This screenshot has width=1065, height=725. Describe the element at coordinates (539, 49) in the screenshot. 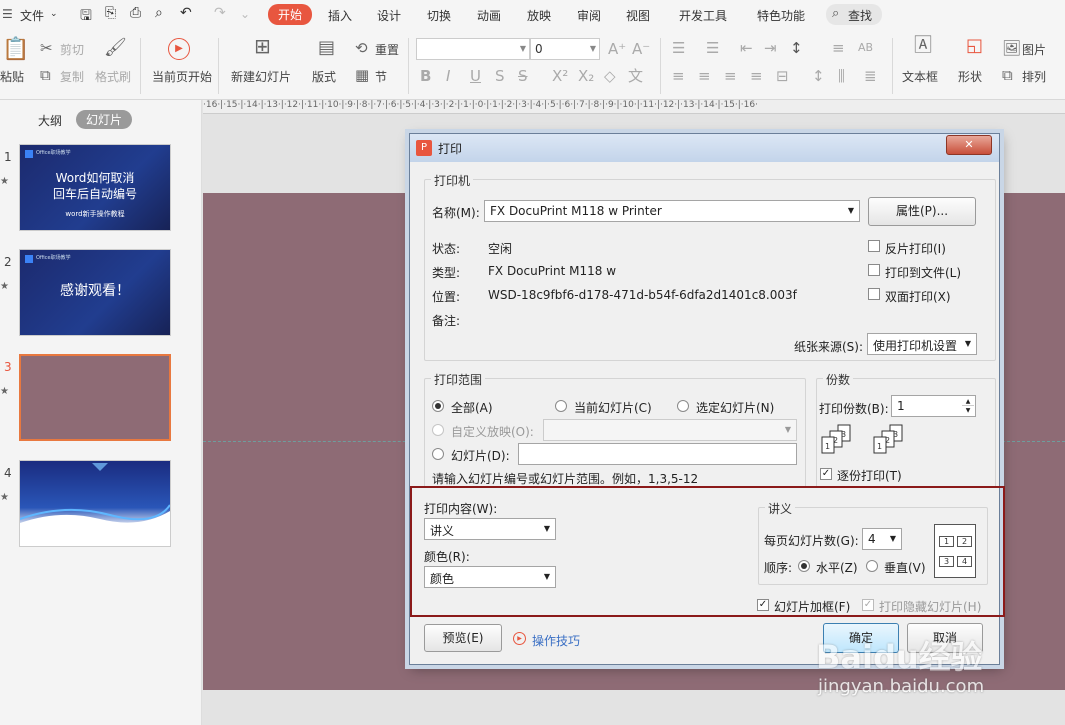

I see `font-size-value: 0` at that location.